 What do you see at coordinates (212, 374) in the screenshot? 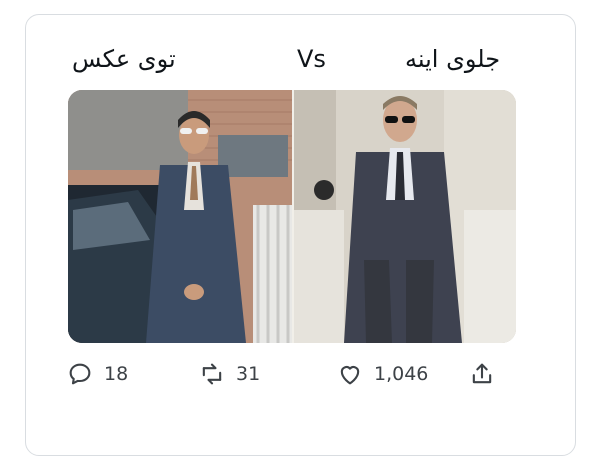
I see `retweet-icon` at bounding box center [212, 374].